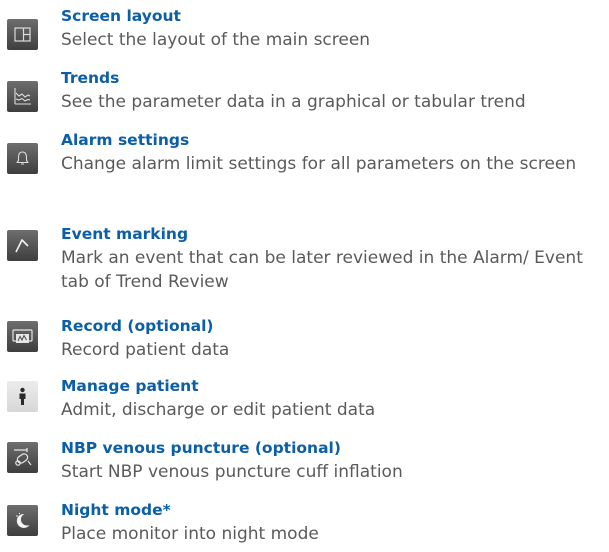 The width and height of the screenshot is (609, 552). Describe the element at coordinates (130, 386) in the screenshot. I see `feature-title: Manage patient` at that location.